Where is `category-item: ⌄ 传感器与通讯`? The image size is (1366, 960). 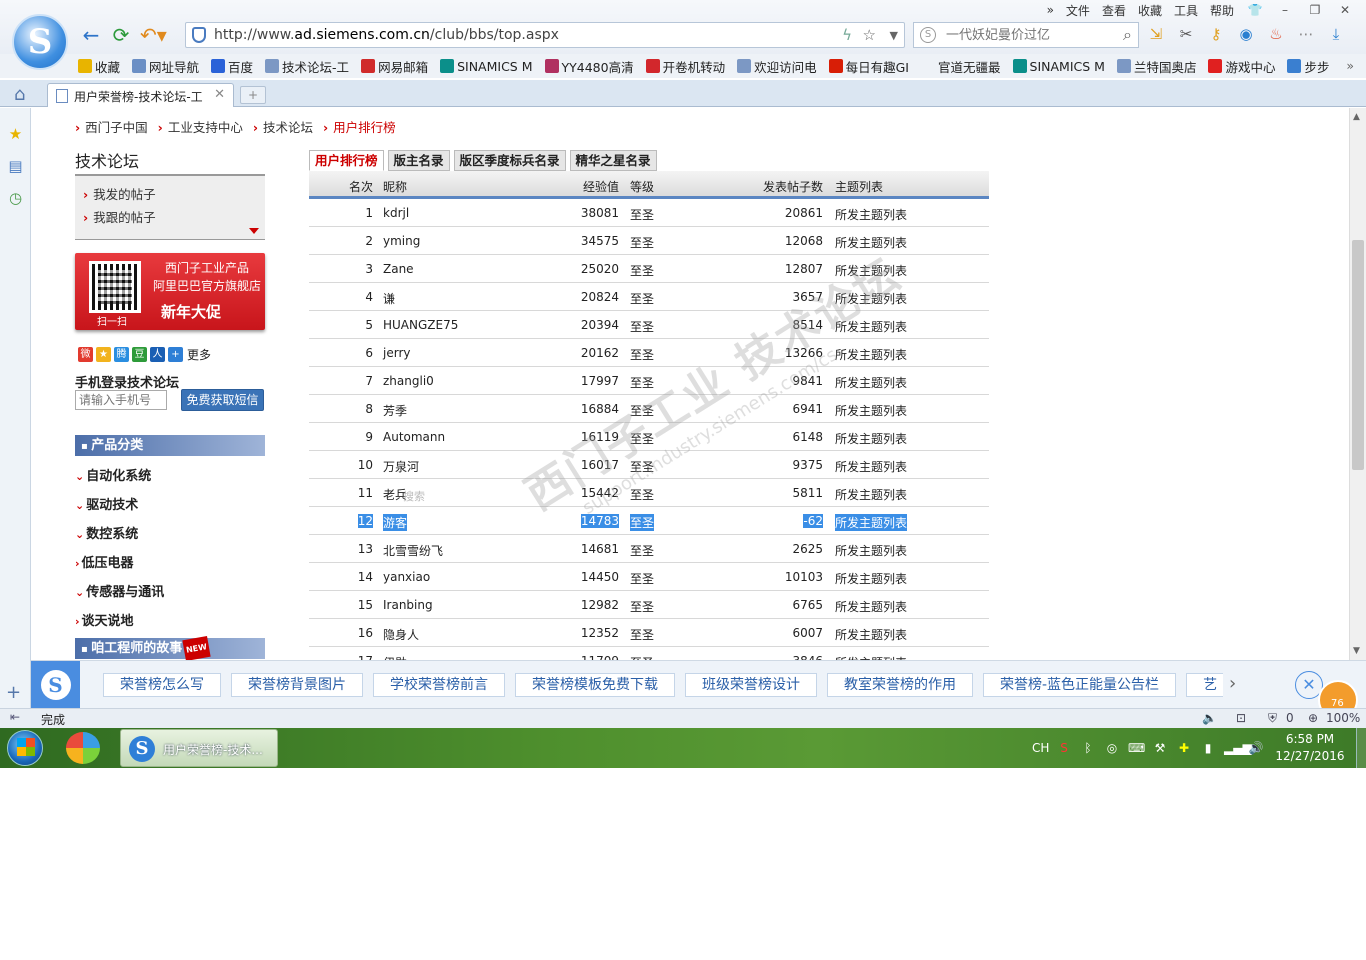
category-item: ⌄ 传感器与通讯 is located at coordinates (119, 590).